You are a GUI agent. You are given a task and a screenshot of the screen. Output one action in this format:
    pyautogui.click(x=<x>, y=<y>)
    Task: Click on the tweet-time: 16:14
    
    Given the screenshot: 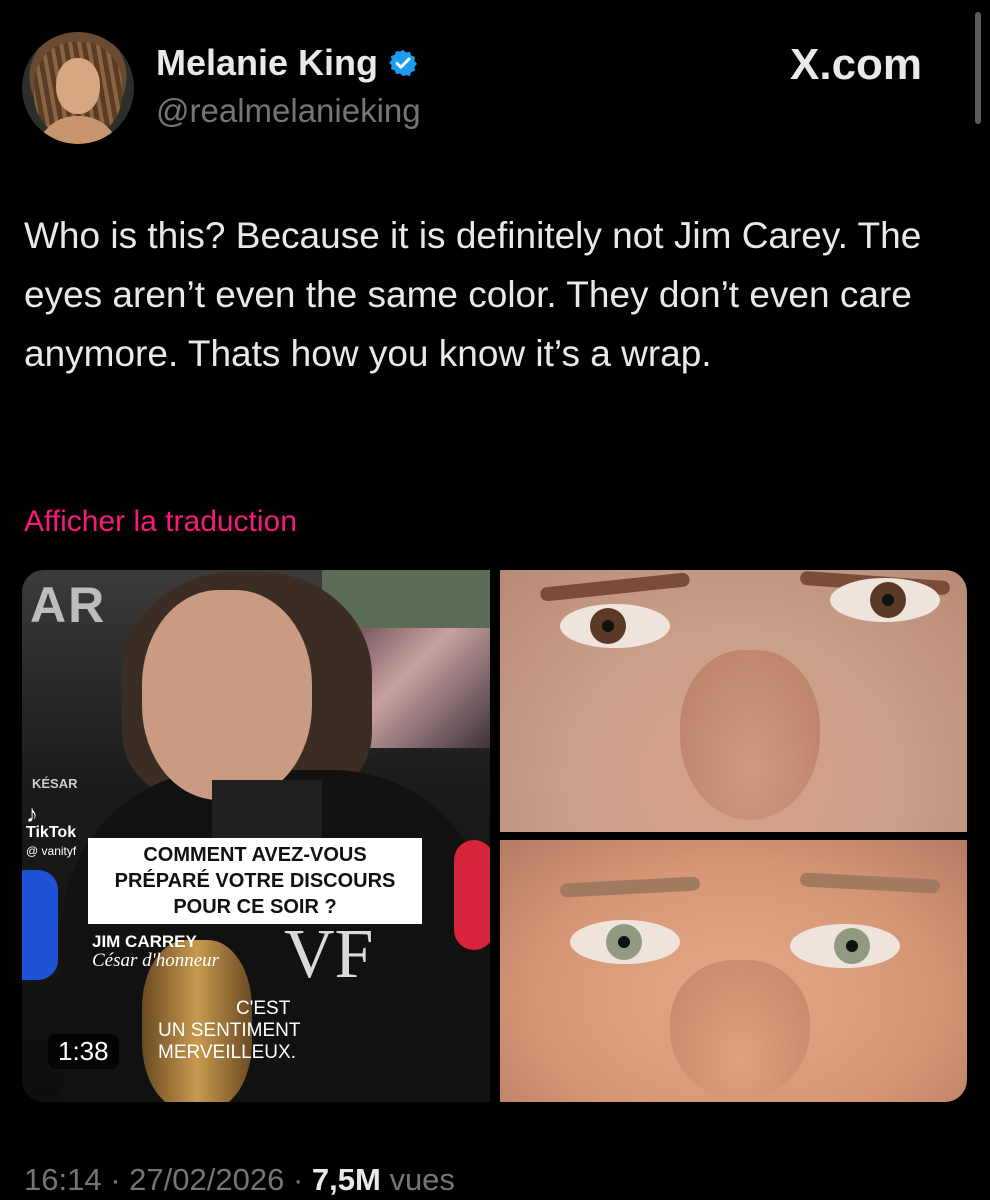 What is the action you would take?
    pyautogui.click(x=63, y=1179)
    